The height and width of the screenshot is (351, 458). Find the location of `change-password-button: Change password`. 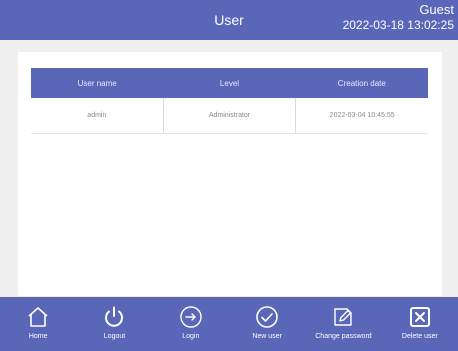

change-password-button: Change password is located at coordinates (343, 324).